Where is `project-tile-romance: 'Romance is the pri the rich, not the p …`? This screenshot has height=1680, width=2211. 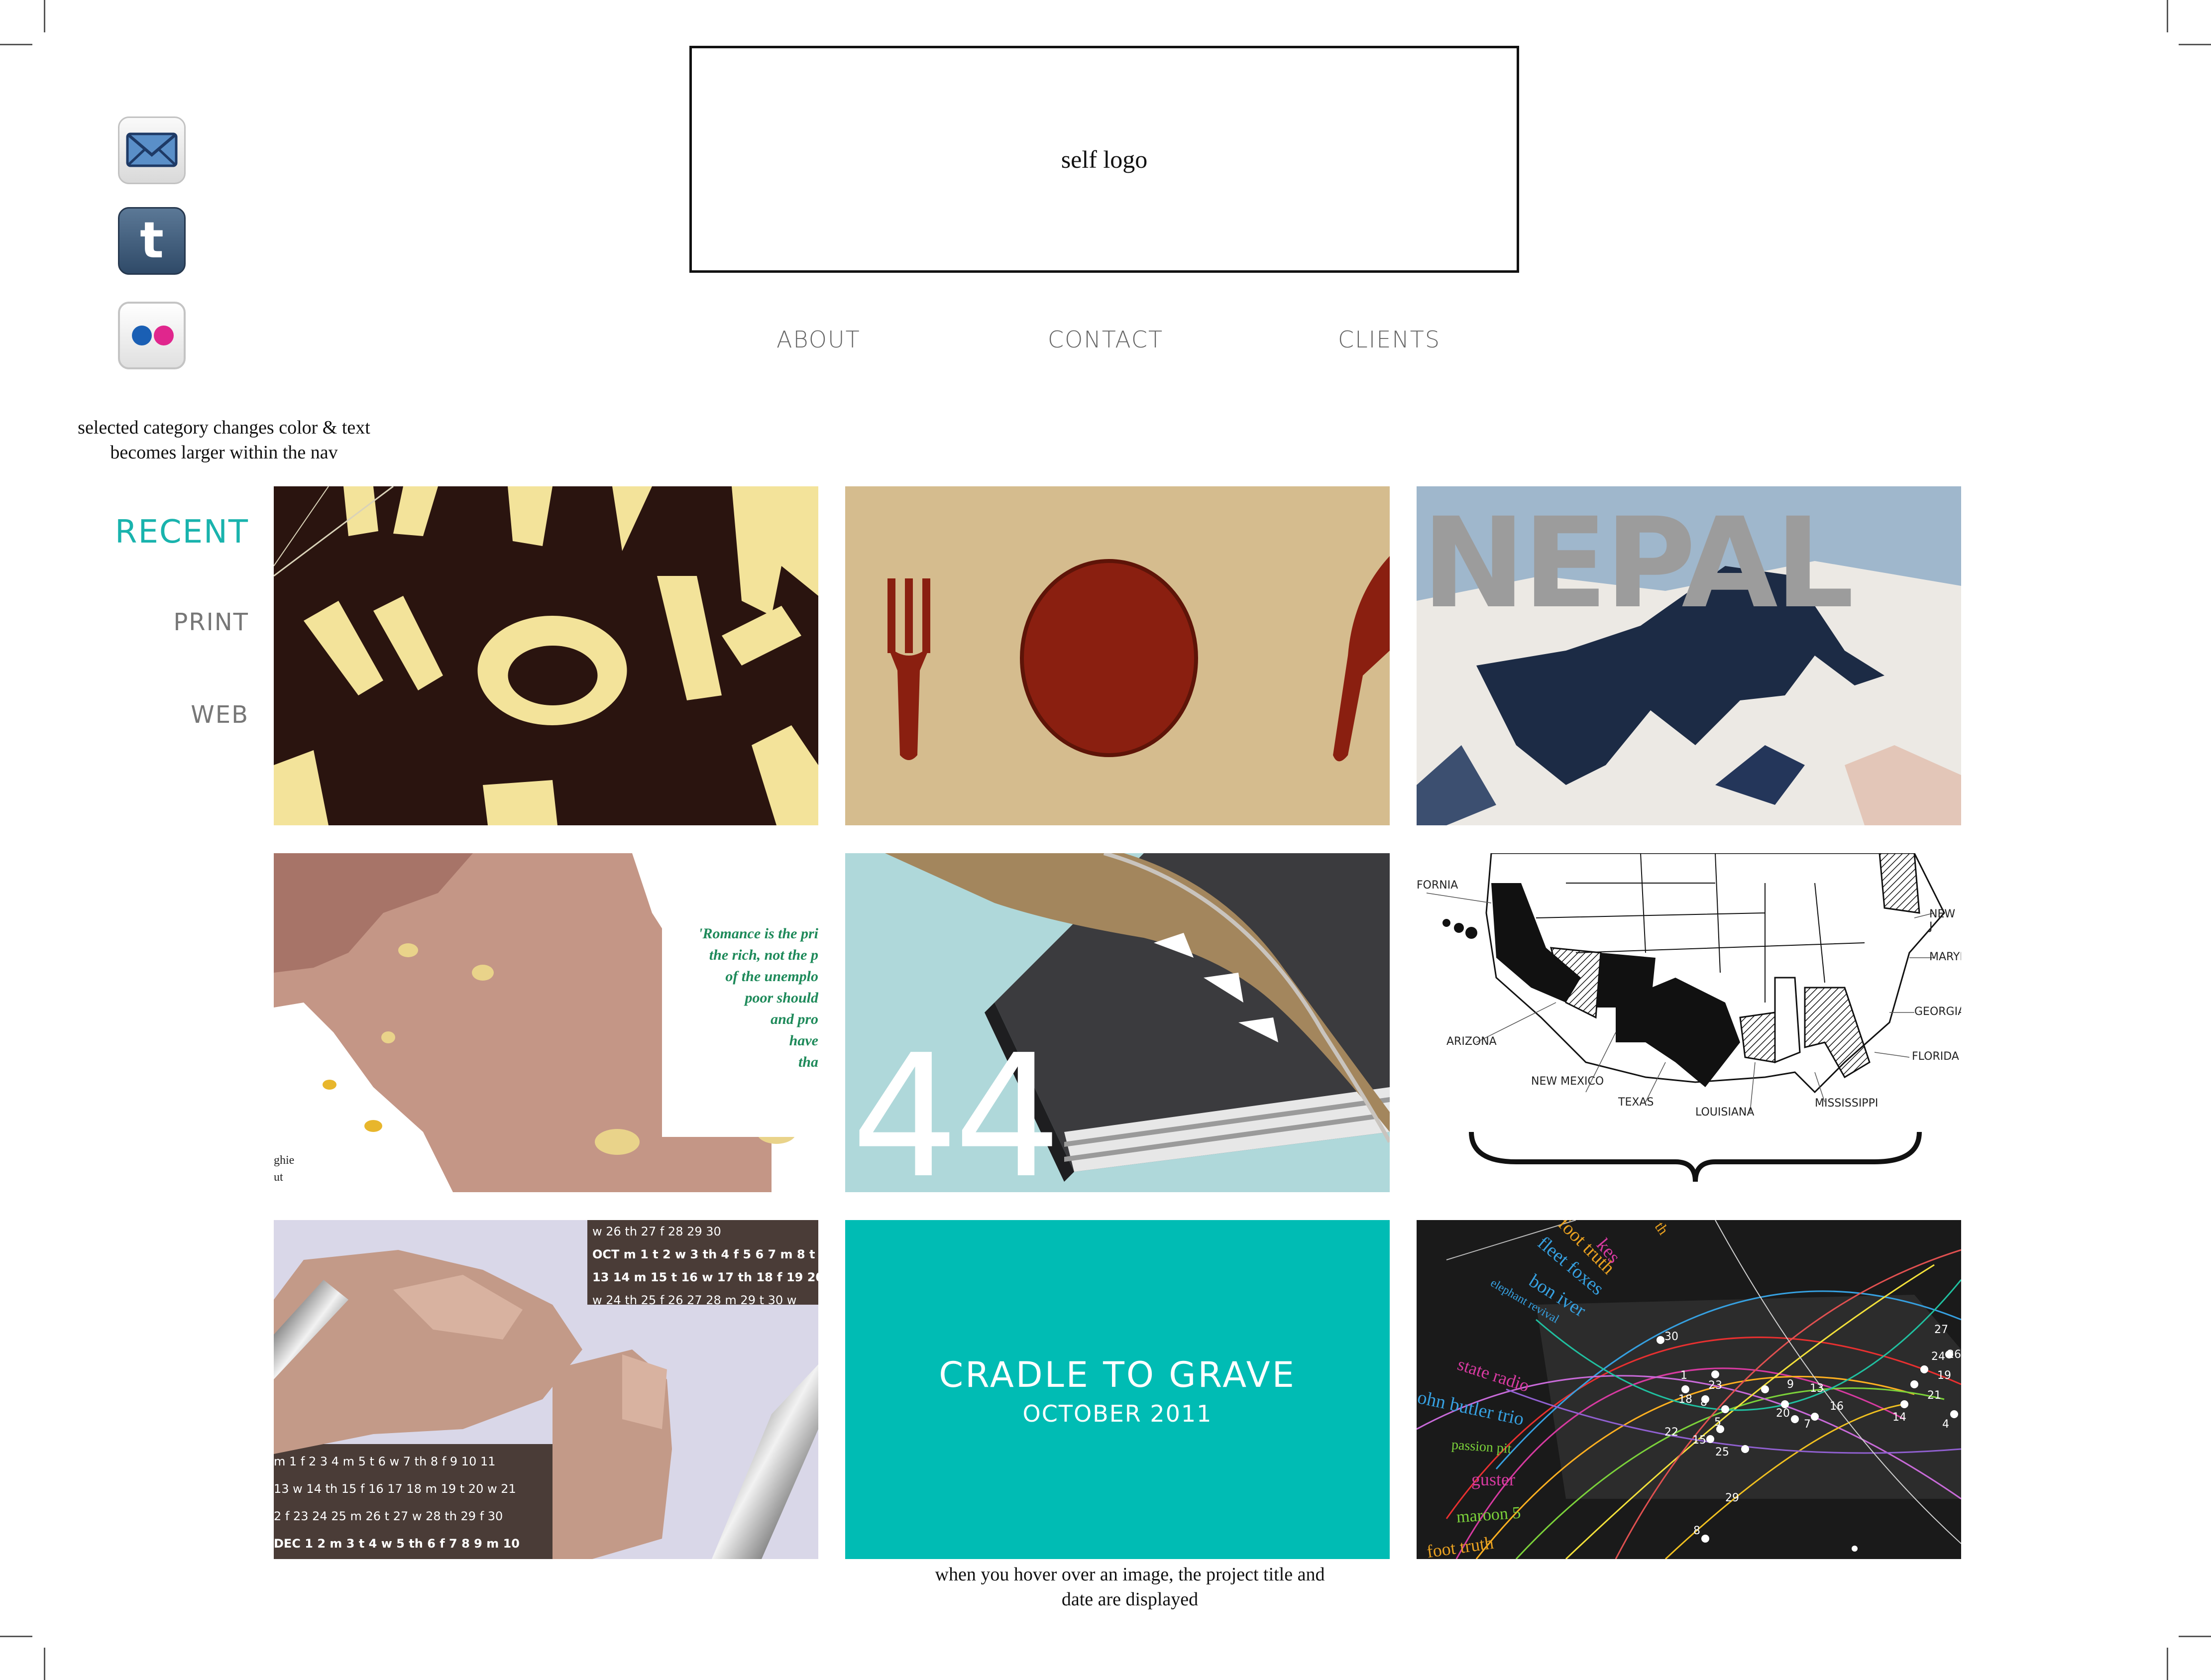
project-tile-romance: 'Romance is the pri the rich, not the p … is located at coordinates (546, 1023).